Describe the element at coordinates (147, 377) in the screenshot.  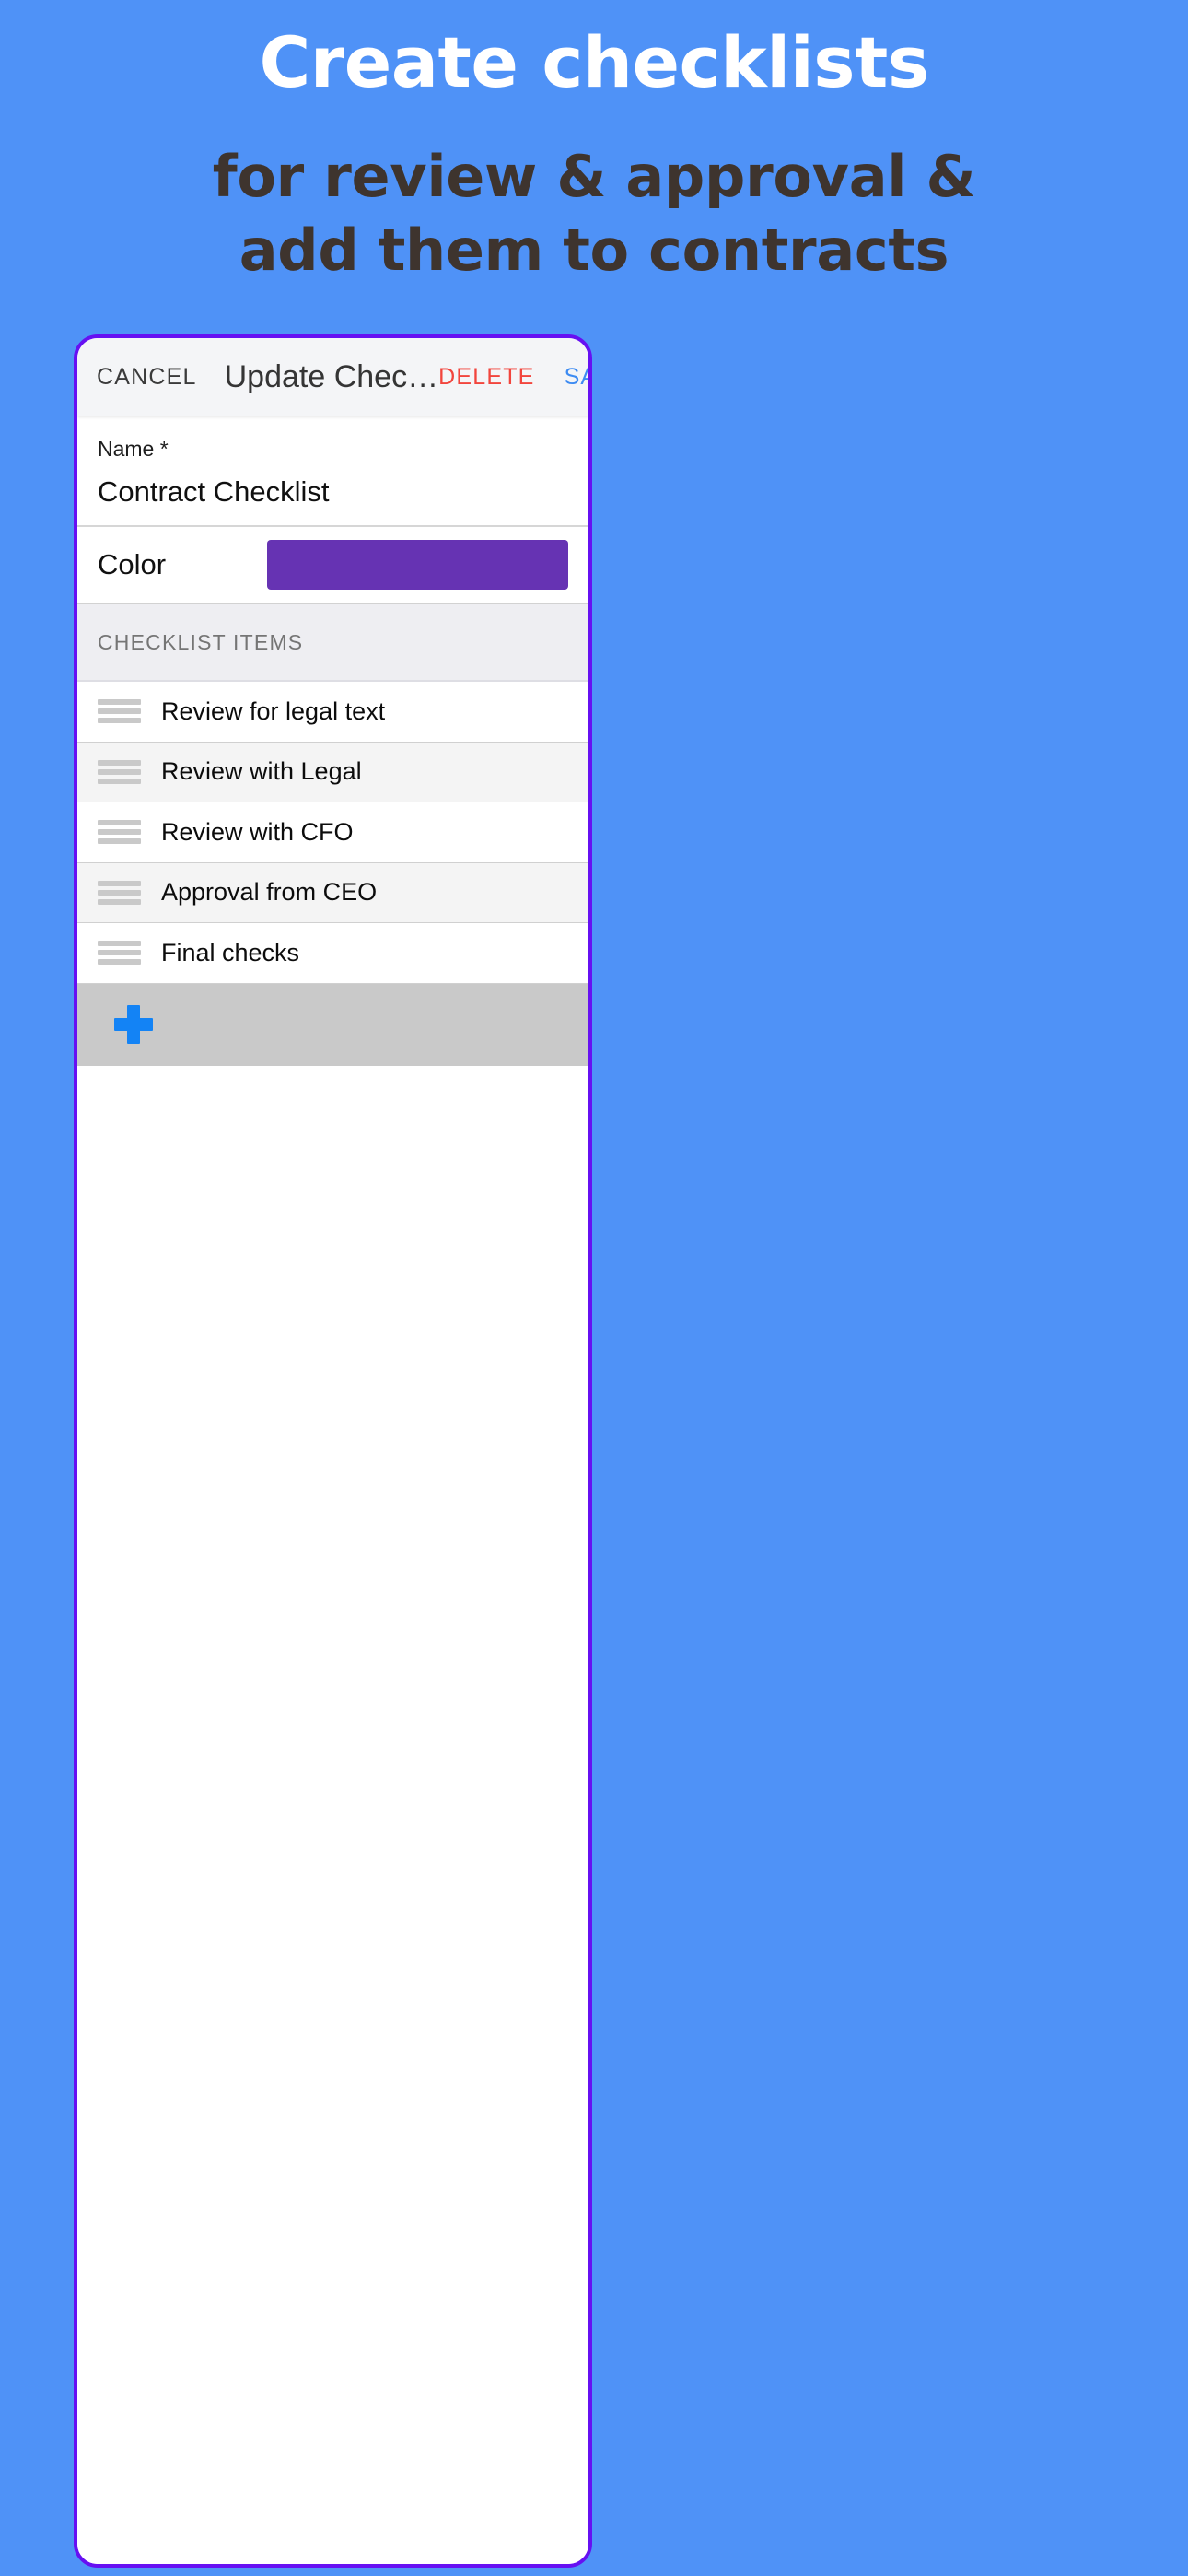
I see `cancel-button: CANCEL` at that location.